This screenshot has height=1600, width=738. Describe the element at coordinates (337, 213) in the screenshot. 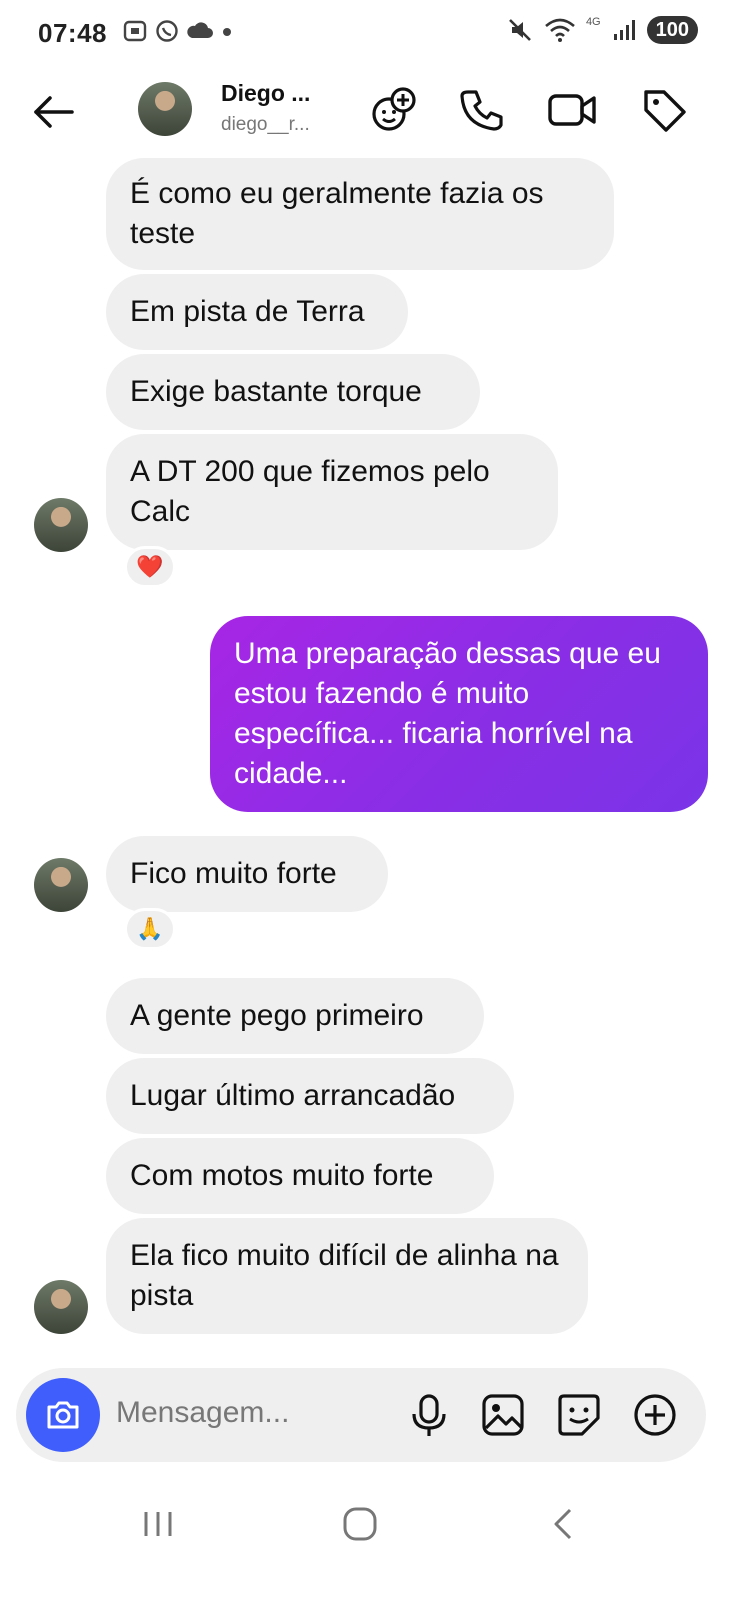

I see `message-text: É como eu geralmente fazia os teste` at that location.